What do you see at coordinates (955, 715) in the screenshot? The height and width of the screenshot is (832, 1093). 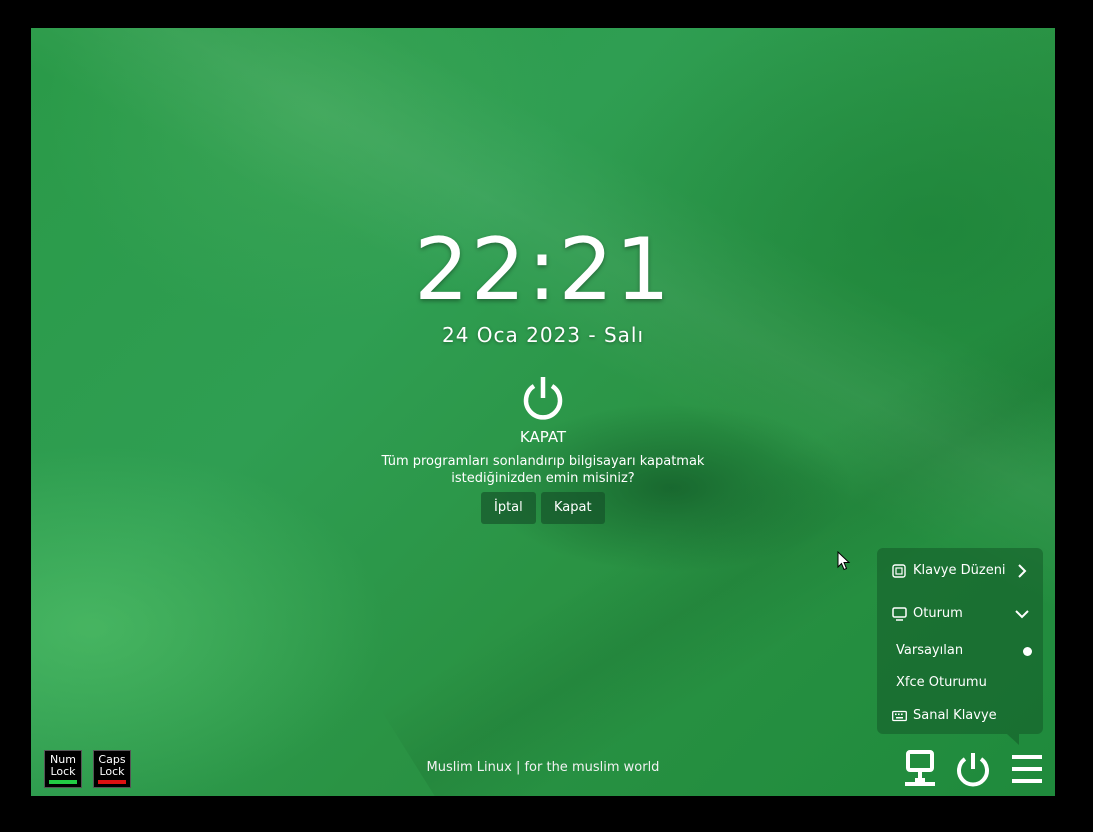 I see `virtual-keyboard-label: Sanal Klavye` at bounding box center [955, 715].